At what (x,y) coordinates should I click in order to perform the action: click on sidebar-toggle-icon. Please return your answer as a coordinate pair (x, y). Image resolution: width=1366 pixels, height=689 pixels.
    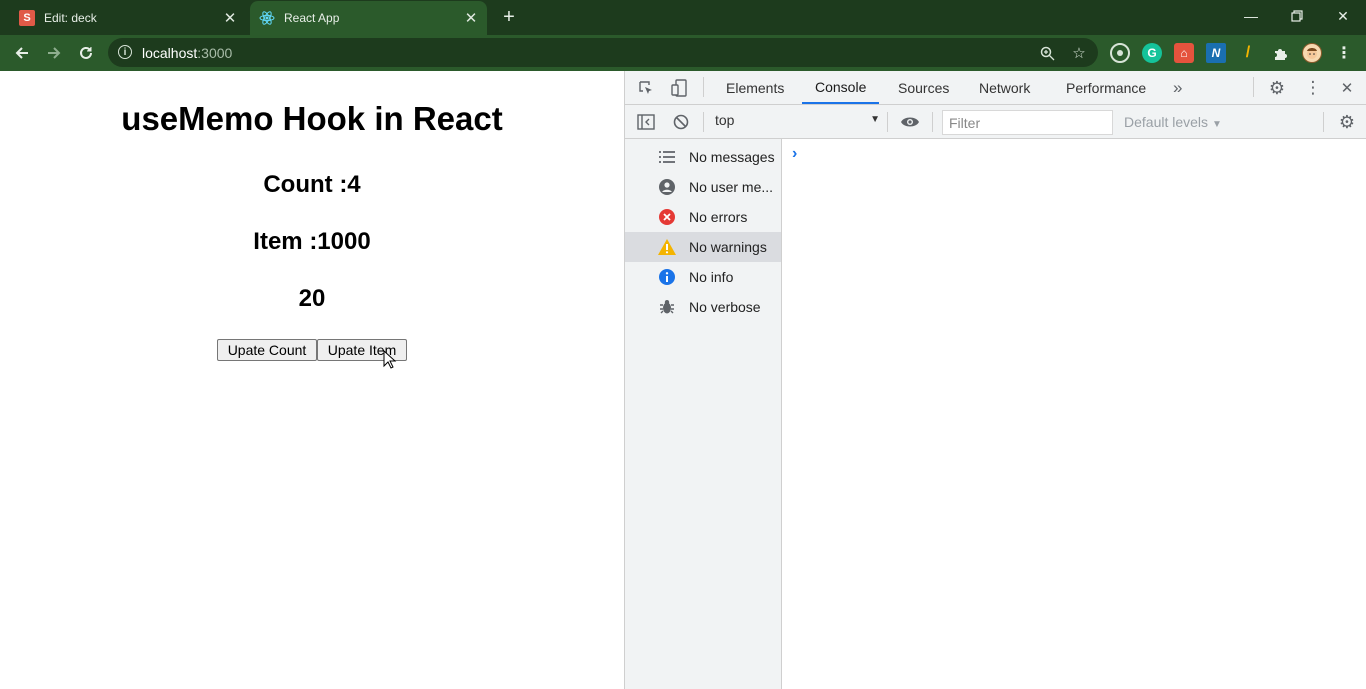
    Looking at the image, I should click on (646, 122).